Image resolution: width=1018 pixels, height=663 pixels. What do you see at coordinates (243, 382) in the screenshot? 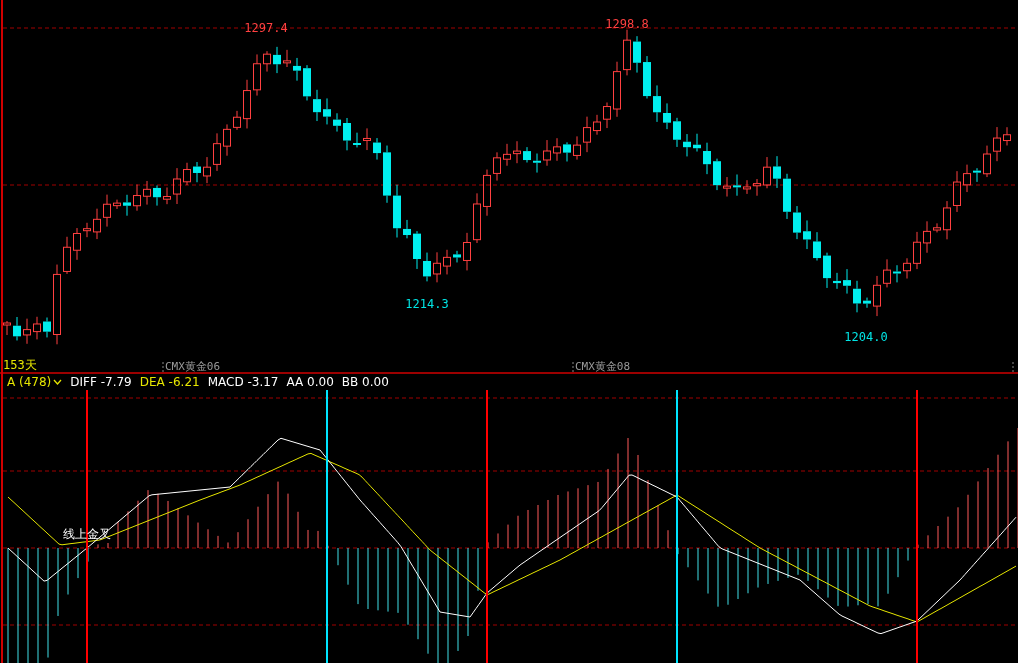
I see `indicator-value: MACD -3.17` at bounding box center [243, 382].